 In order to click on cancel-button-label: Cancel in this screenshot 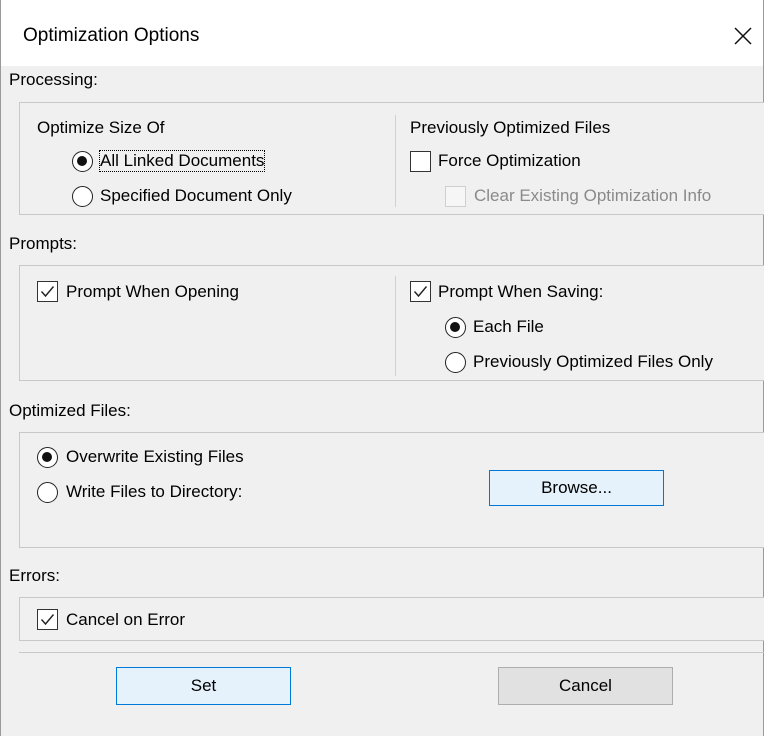, I will do `click(585, 685)`.